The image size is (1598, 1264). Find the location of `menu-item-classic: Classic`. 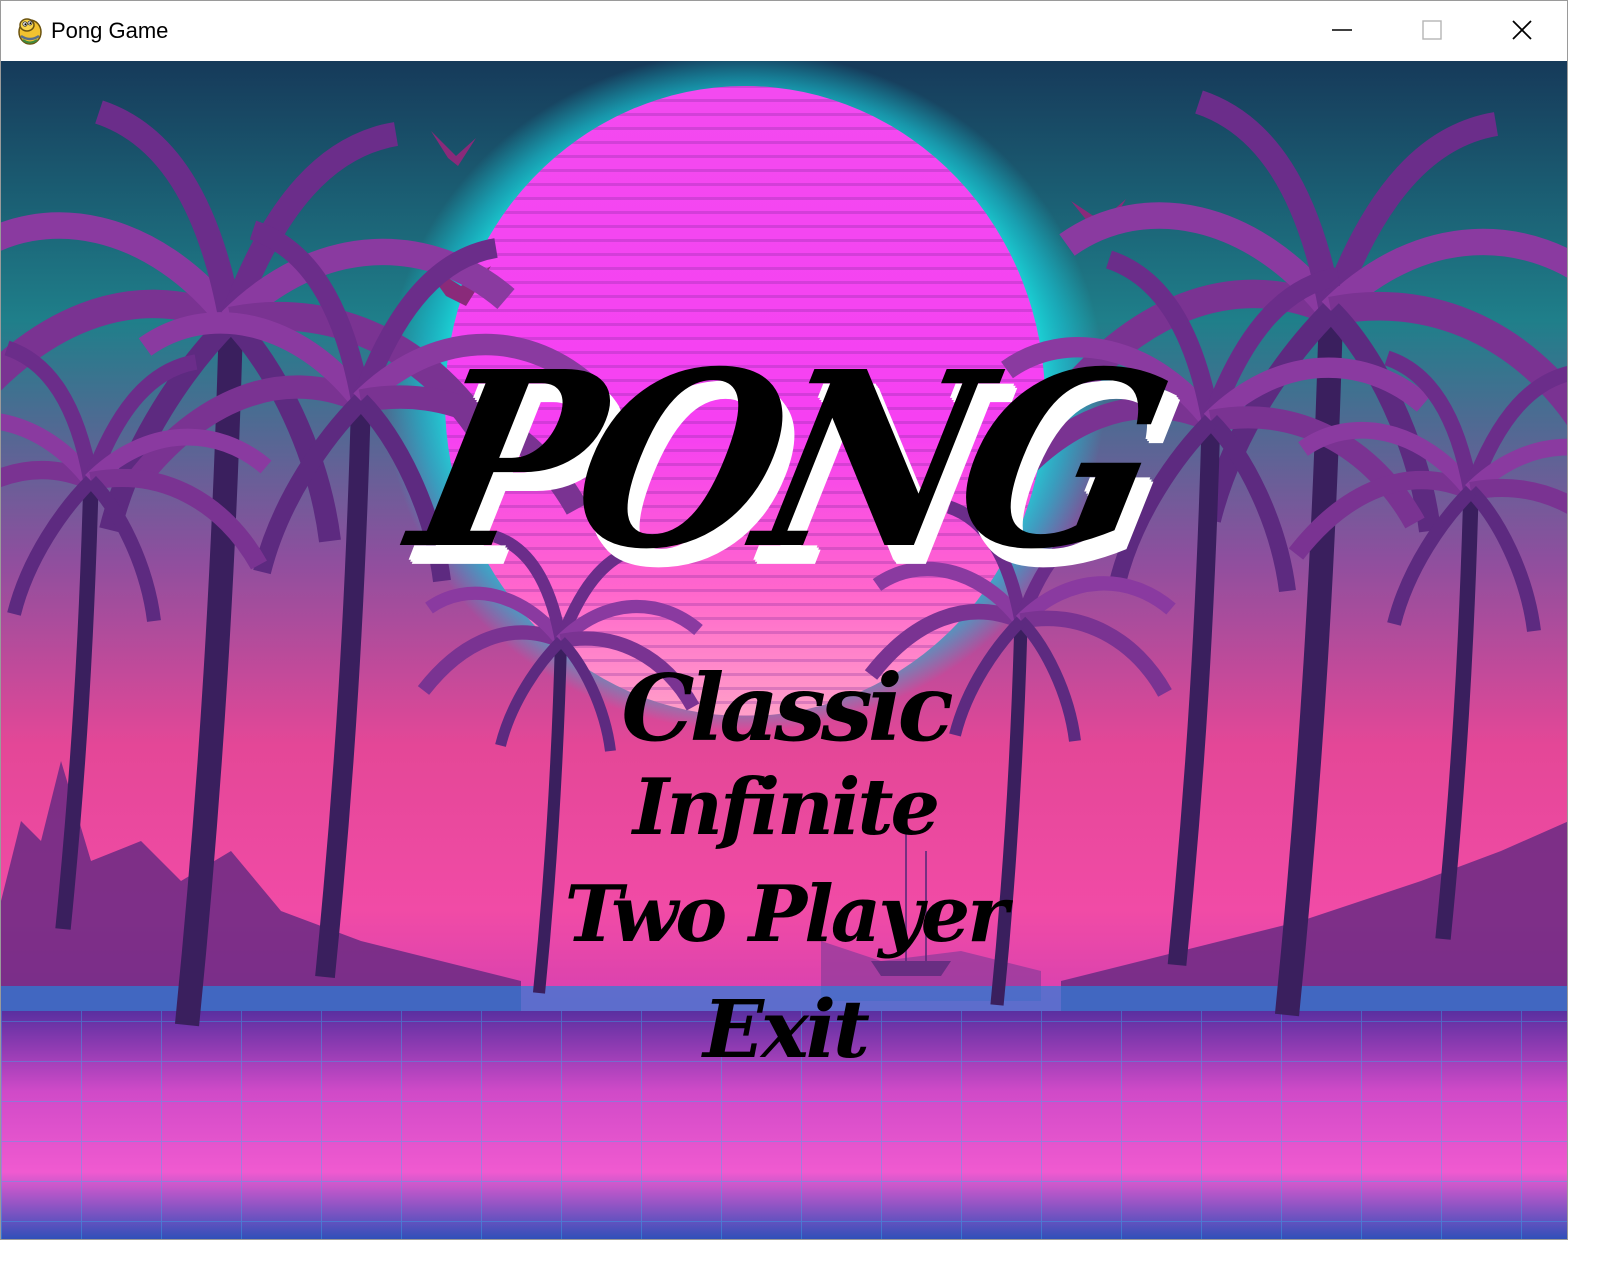

menu-item-classic: Classic is located at coordinates (784, 708).